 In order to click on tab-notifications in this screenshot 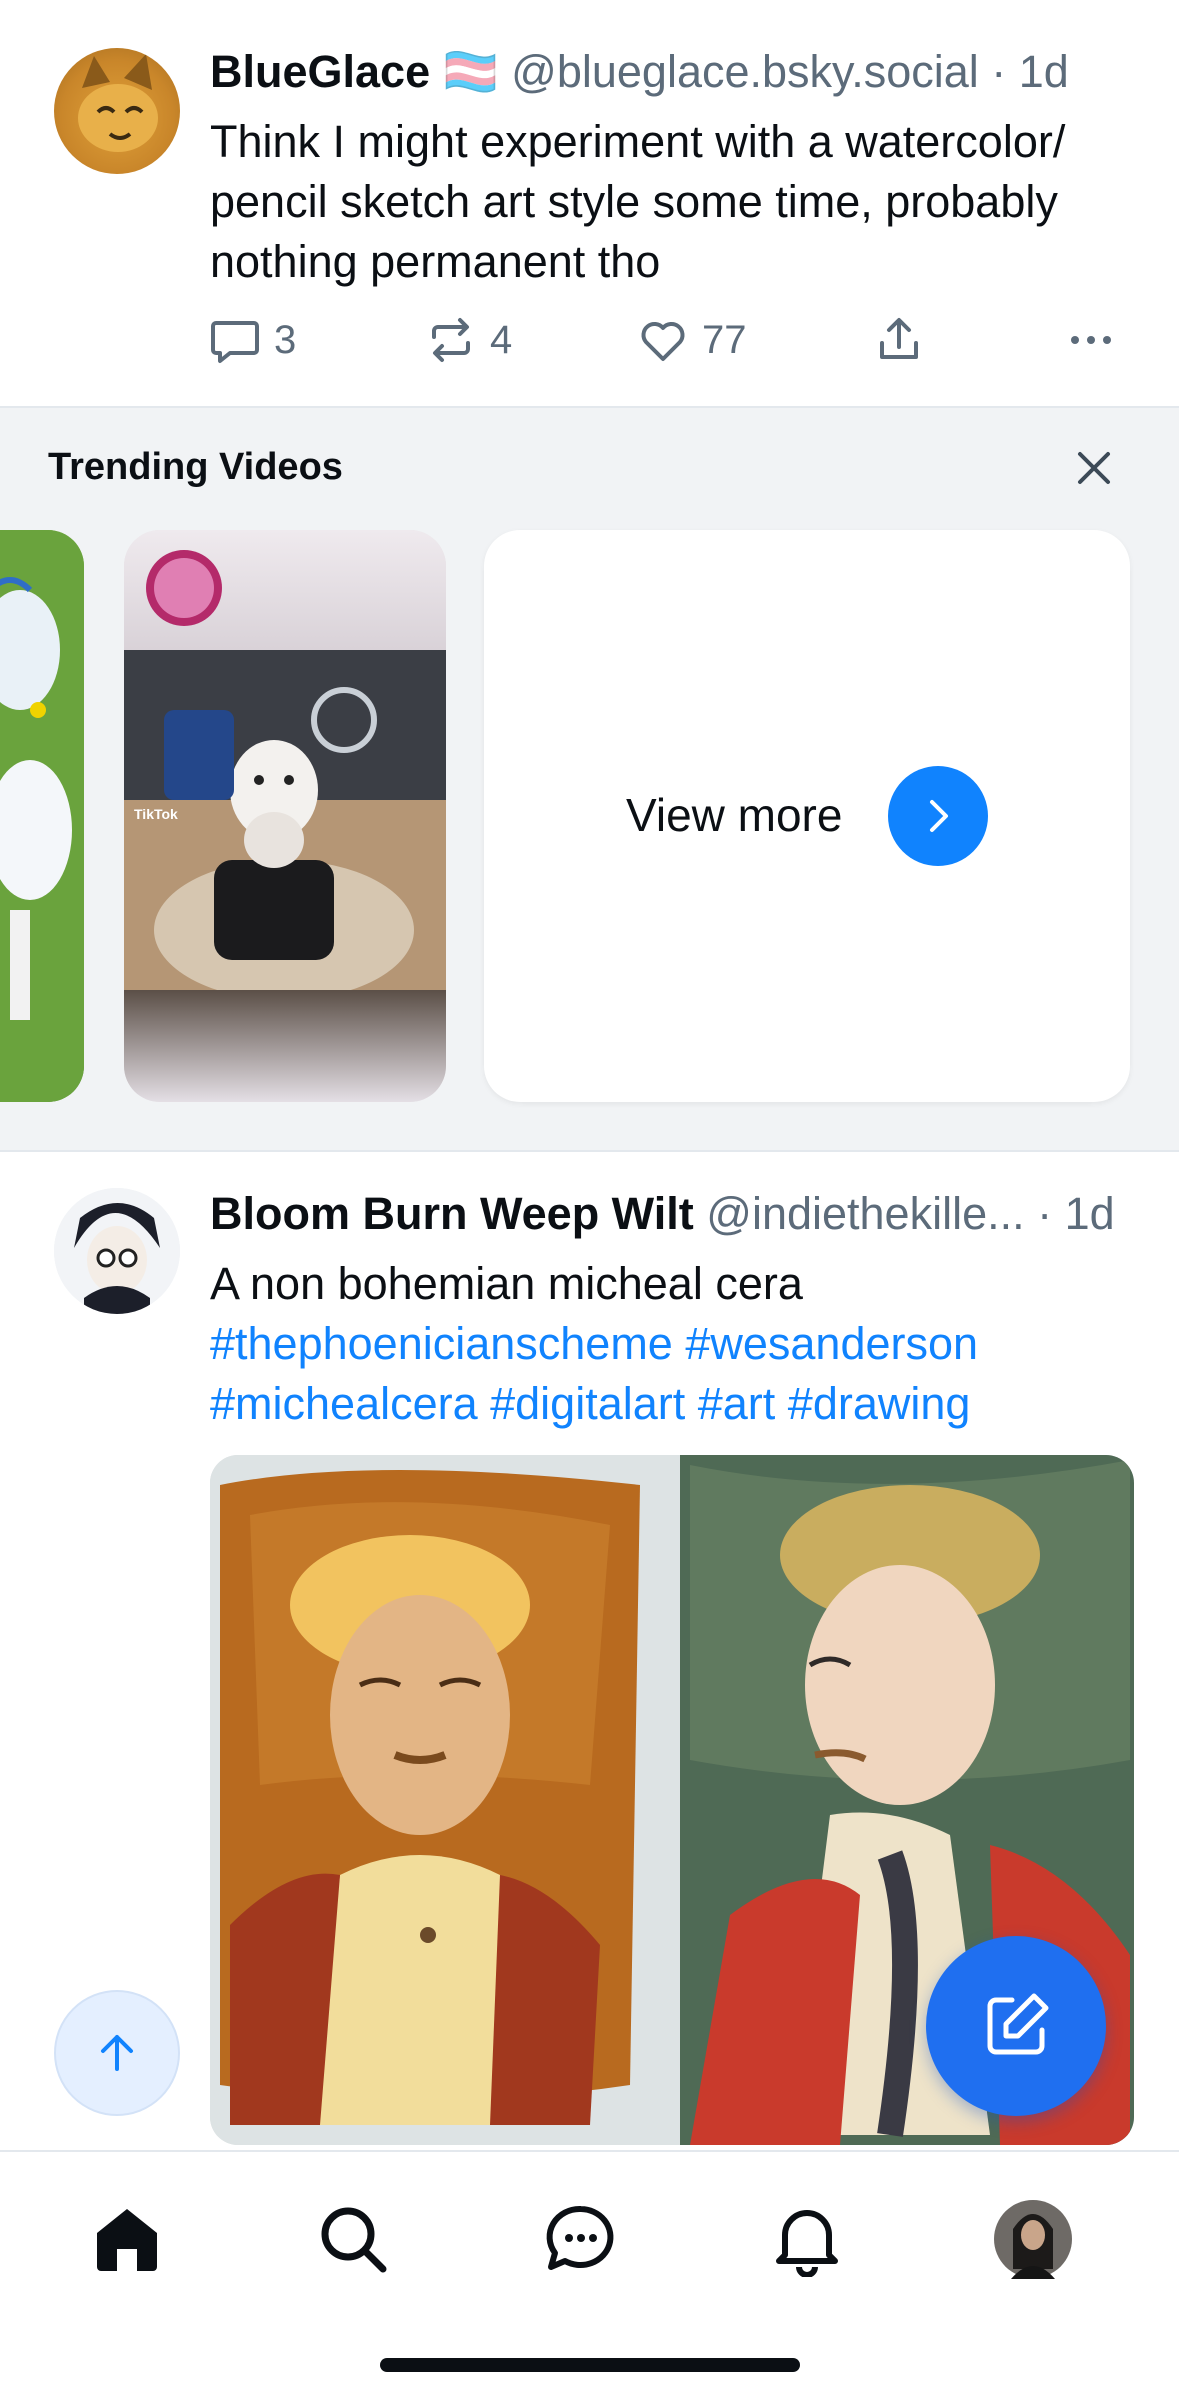, I will do `click(807, 2239)`.